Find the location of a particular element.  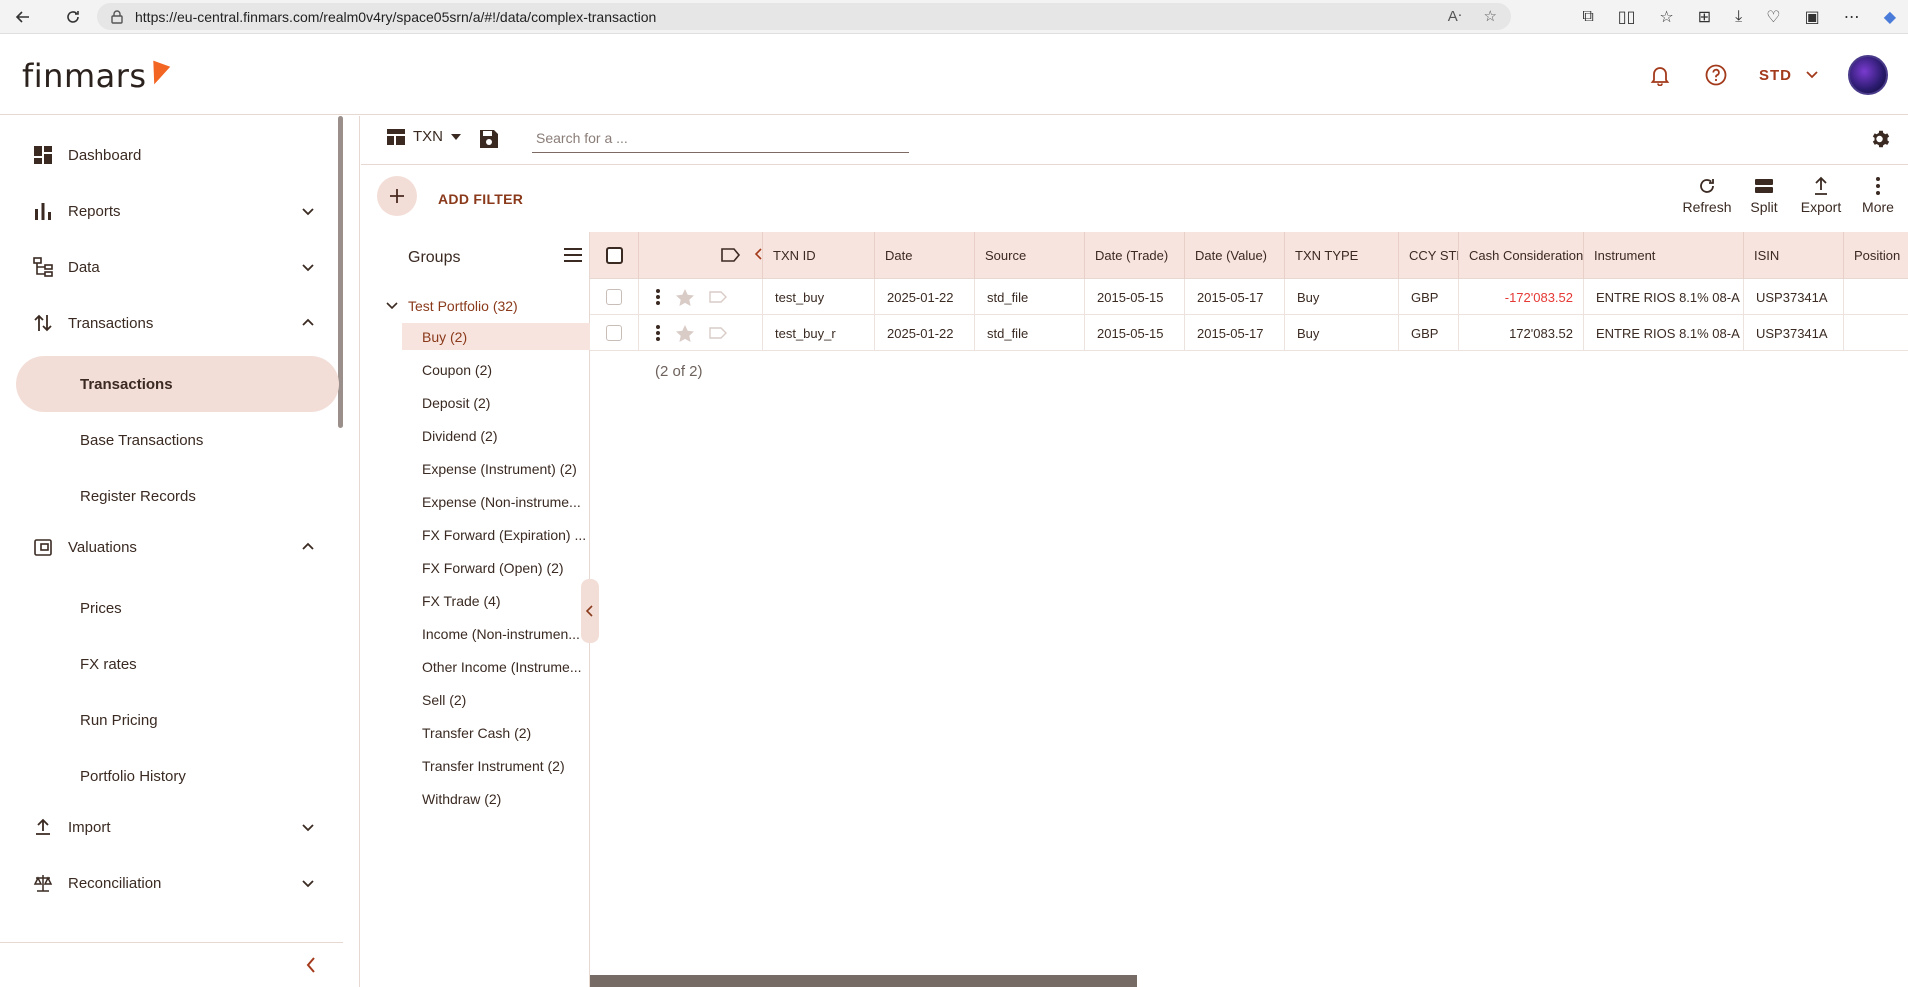

plus-icon is located at coordinates (397, 196).